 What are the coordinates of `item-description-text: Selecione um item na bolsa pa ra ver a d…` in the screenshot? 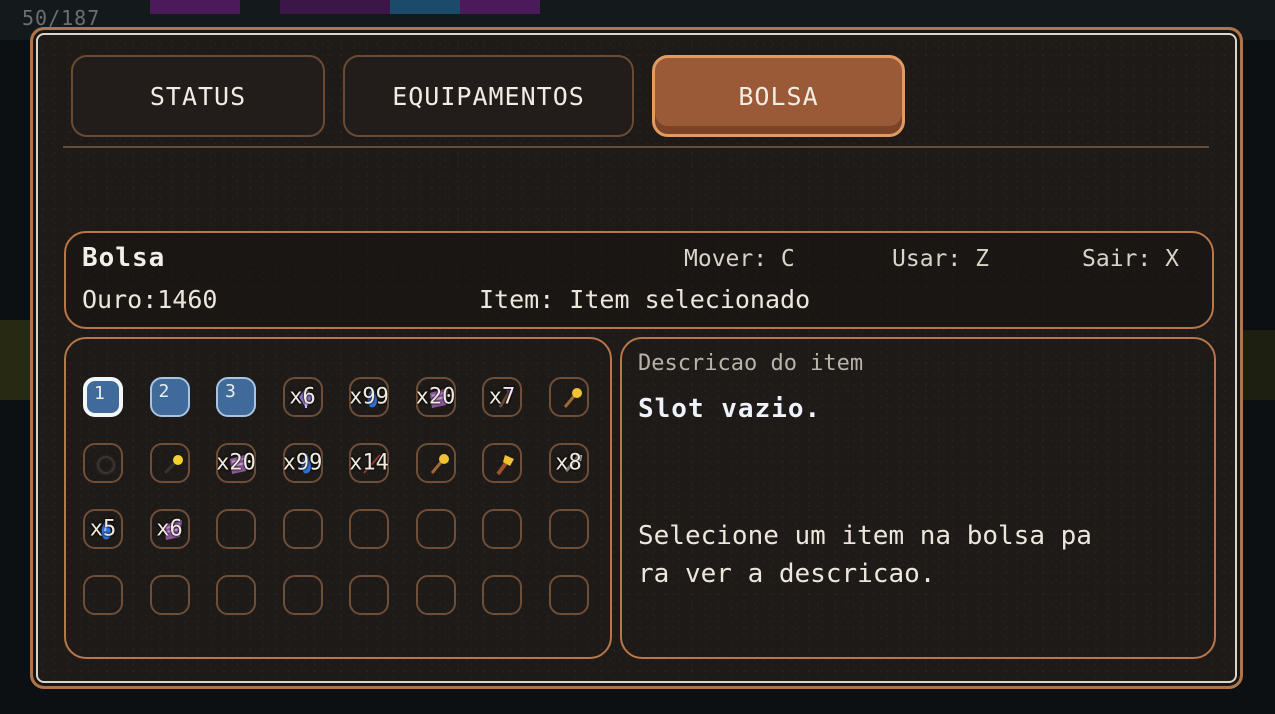 It's located at (865, 555).